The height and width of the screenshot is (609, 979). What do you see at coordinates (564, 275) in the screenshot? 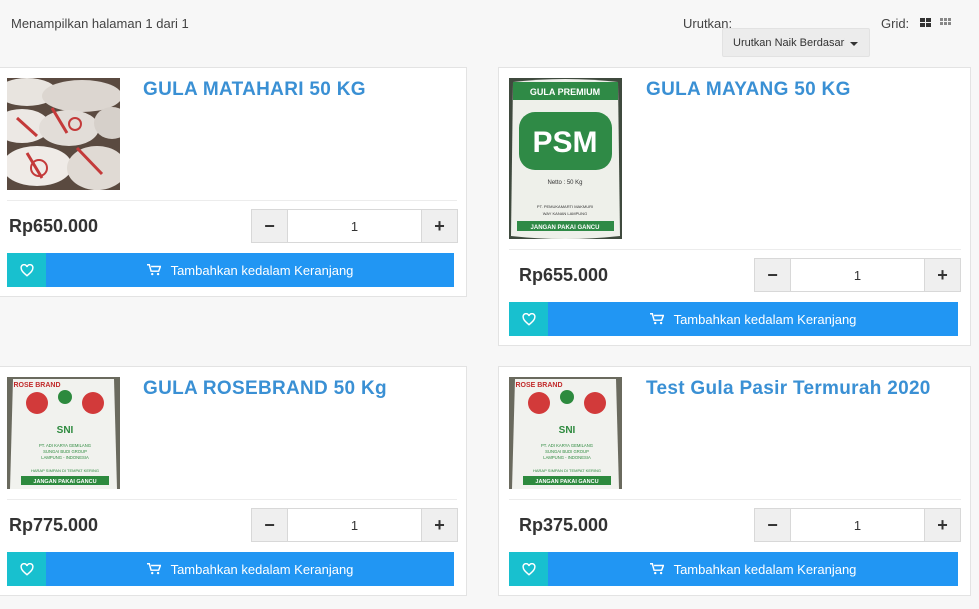
I see `product-price: Rp655.000` at bounding box center [564, 275].